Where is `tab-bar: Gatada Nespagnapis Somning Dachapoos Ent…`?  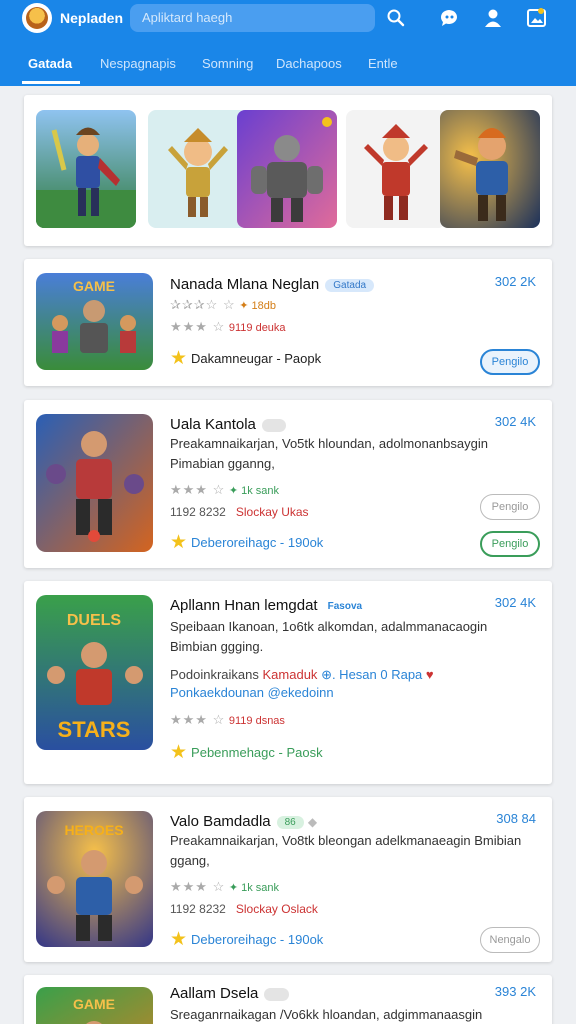 tab-bar: Gatada Nespagnapis Somning Dachapoos Ent… is located at coordinates (288, 68).